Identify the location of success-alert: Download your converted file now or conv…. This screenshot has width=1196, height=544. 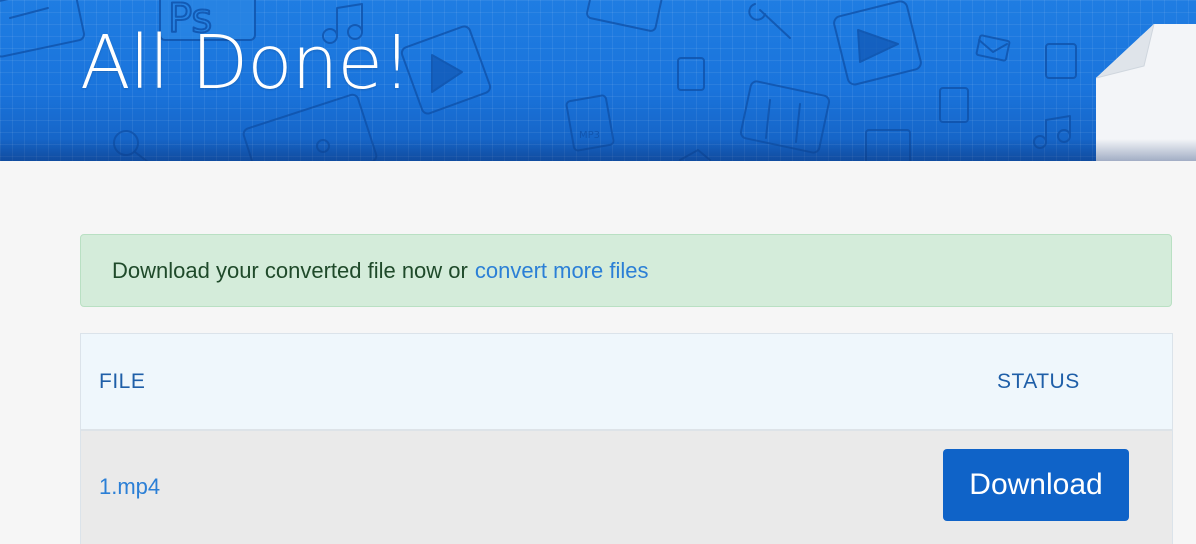
(626, 270).